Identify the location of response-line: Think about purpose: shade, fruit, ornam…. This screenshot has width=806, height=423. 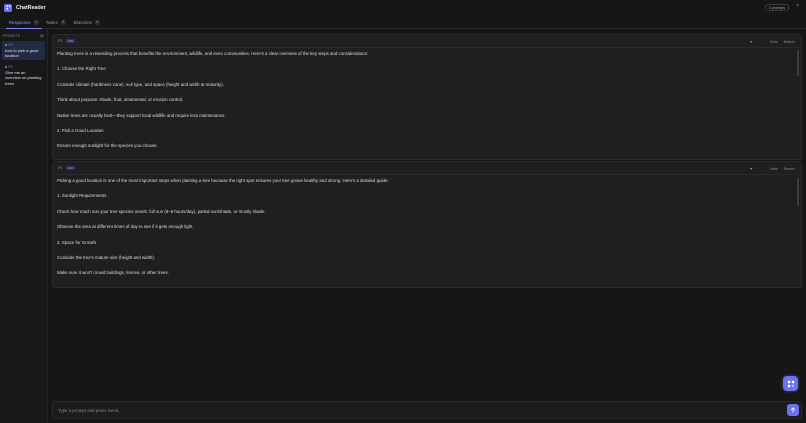
(120, 100).